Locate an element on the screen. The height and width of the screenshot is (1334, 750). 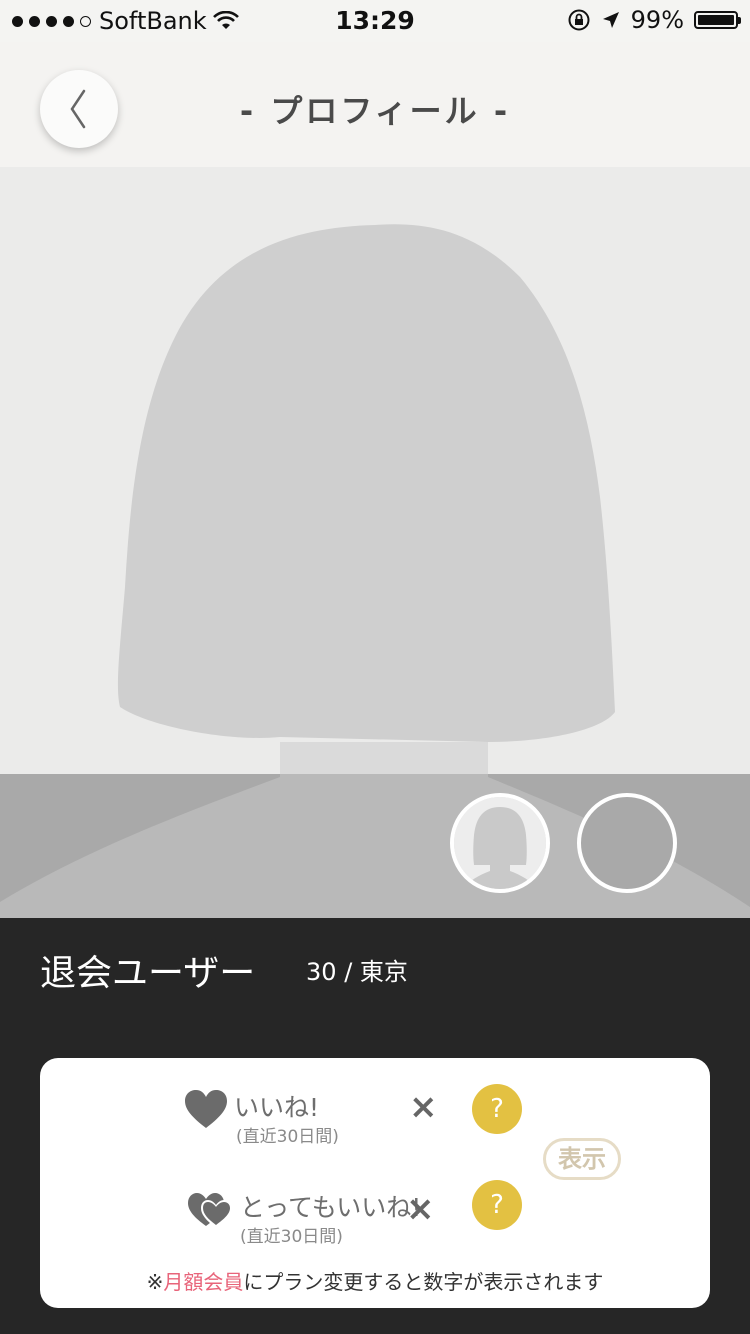
location-arrow-icon is located at coordinates (610, 20).